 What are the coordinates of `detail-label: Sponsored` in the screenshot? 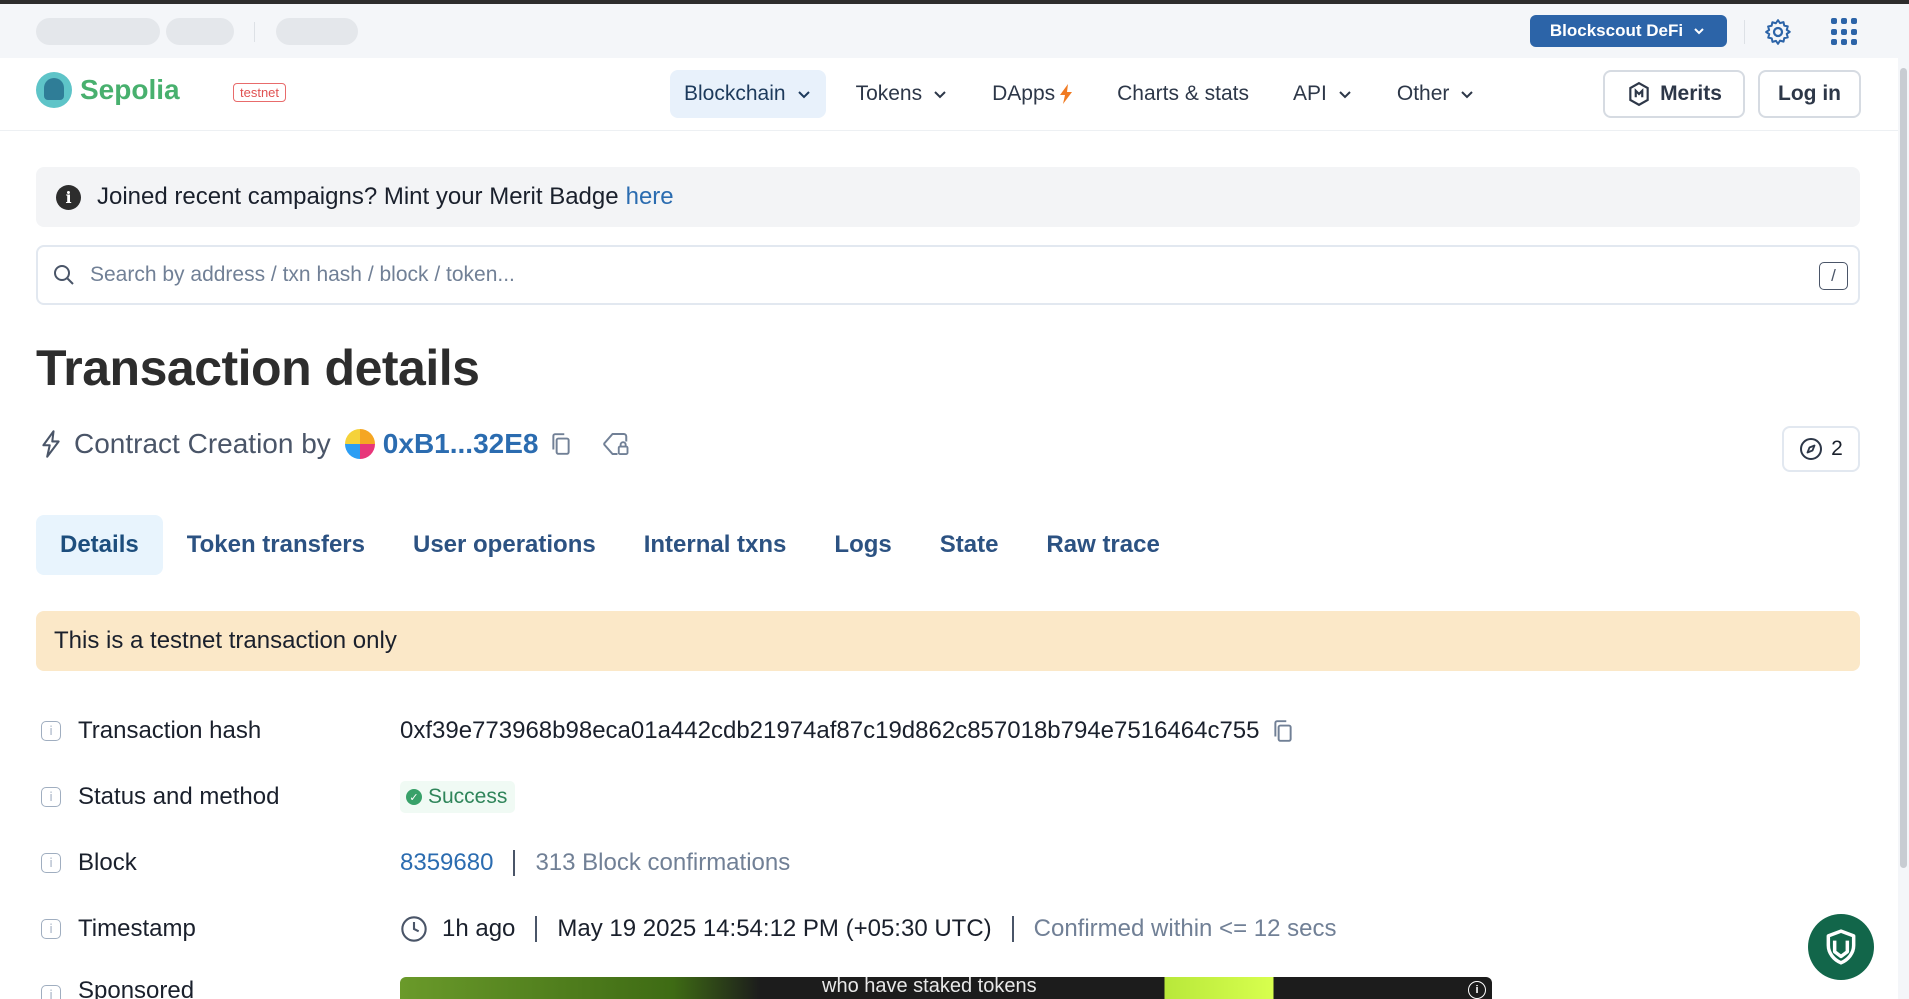 It's located at (136, 988).